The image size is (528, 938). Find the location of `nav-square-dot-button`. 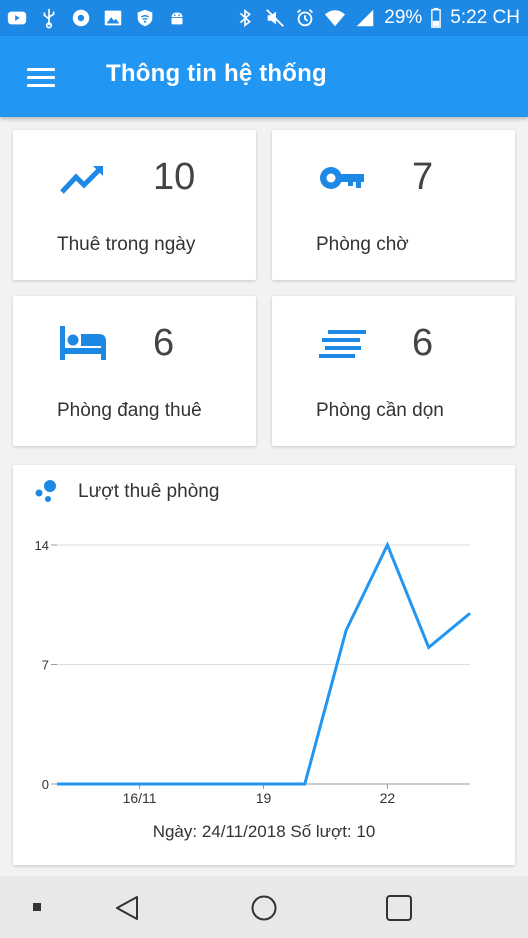

nav-square-dot-button is located at coordinates (38, 908).